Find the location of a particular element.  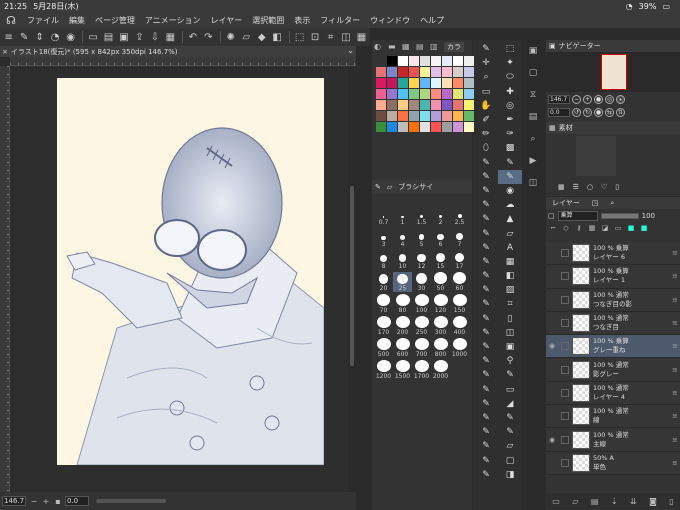

menu-edit: 編集 is located at coordinates (77, 20).